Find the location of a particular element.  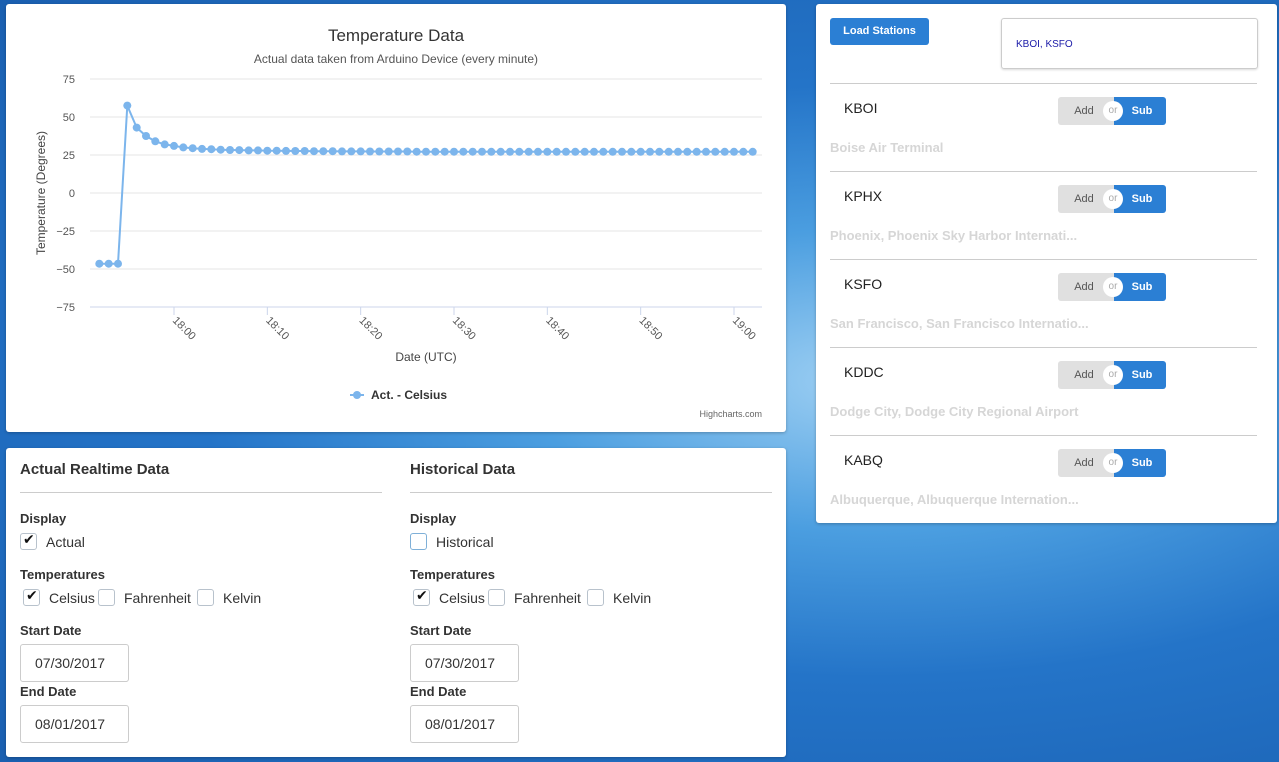

station-name: Dodge City, Dodge City Regional Airport is located at coordinates (954, 411).